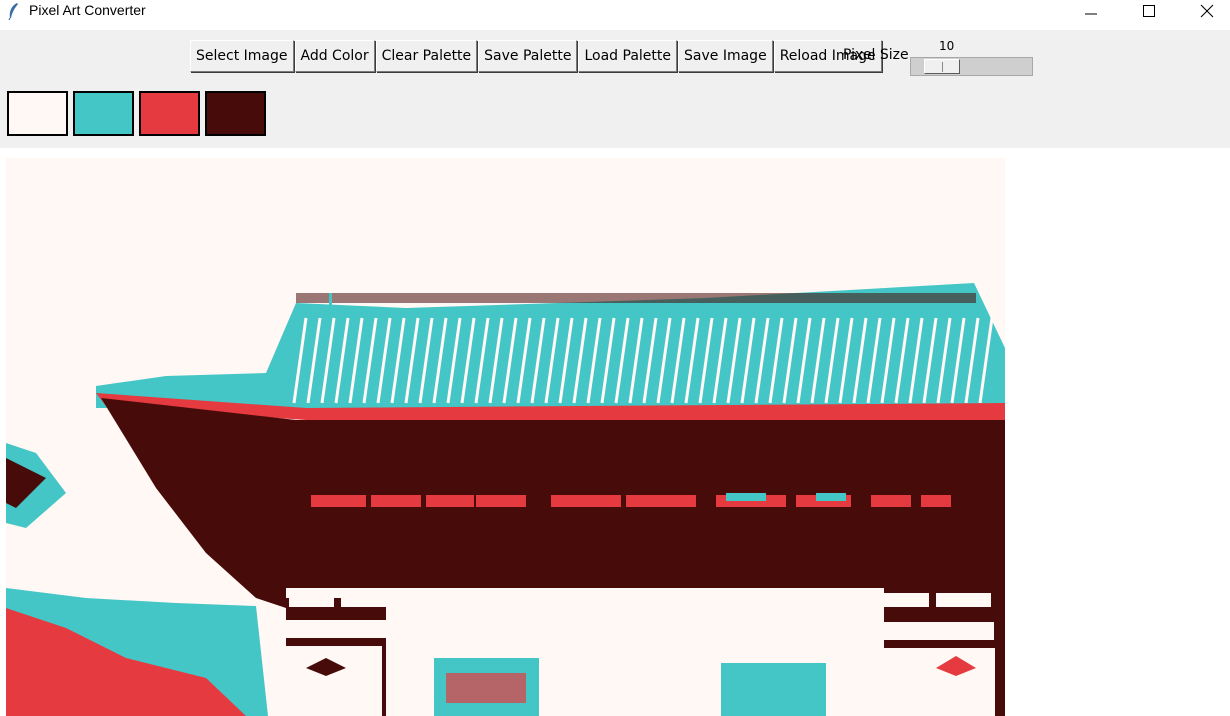 The image size is (1230, 716). I want to click on save-image-button: Save Image, so click(725, 56).